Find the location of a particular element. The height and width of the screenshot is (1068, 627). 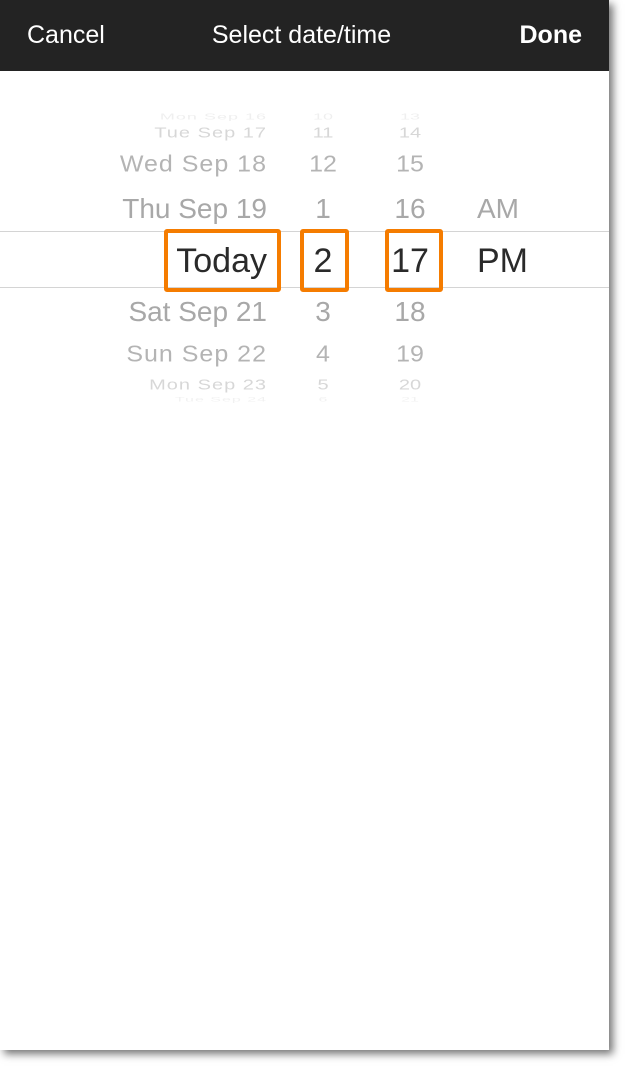

date-selection-highlight is located at coordinates (222, 260).